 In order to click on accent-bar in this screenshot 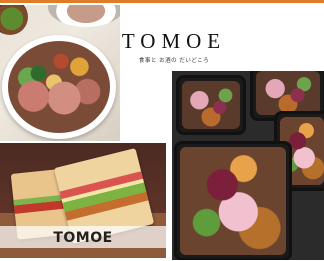, I will do `click(162, 1)`.